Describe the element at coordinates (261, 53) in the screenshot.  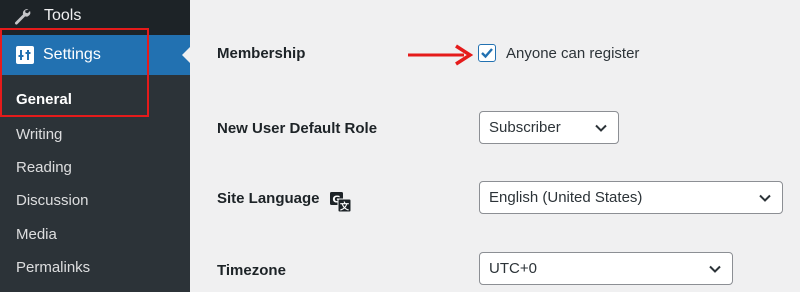
I see `membership-label: Membership` at that location.